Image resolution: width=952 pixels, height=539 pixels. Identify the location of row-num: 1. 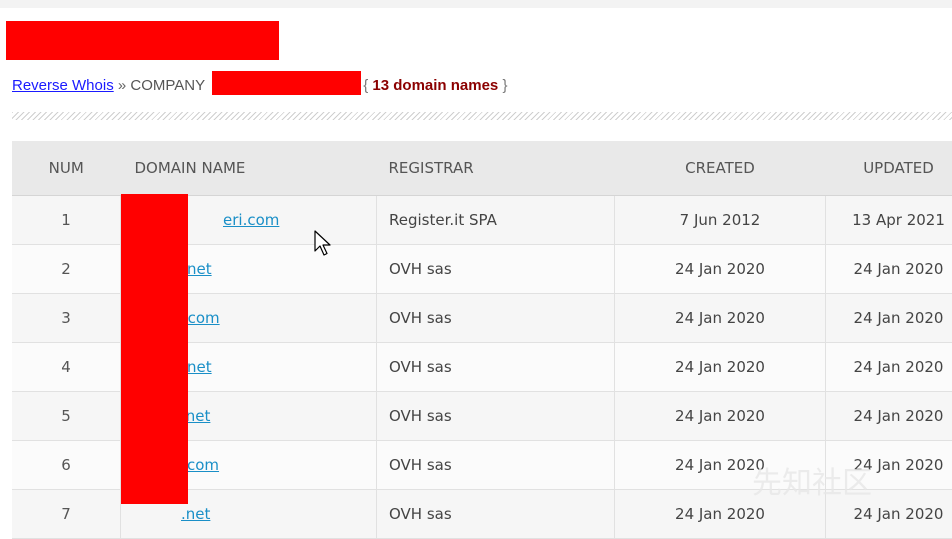
(66, 220).